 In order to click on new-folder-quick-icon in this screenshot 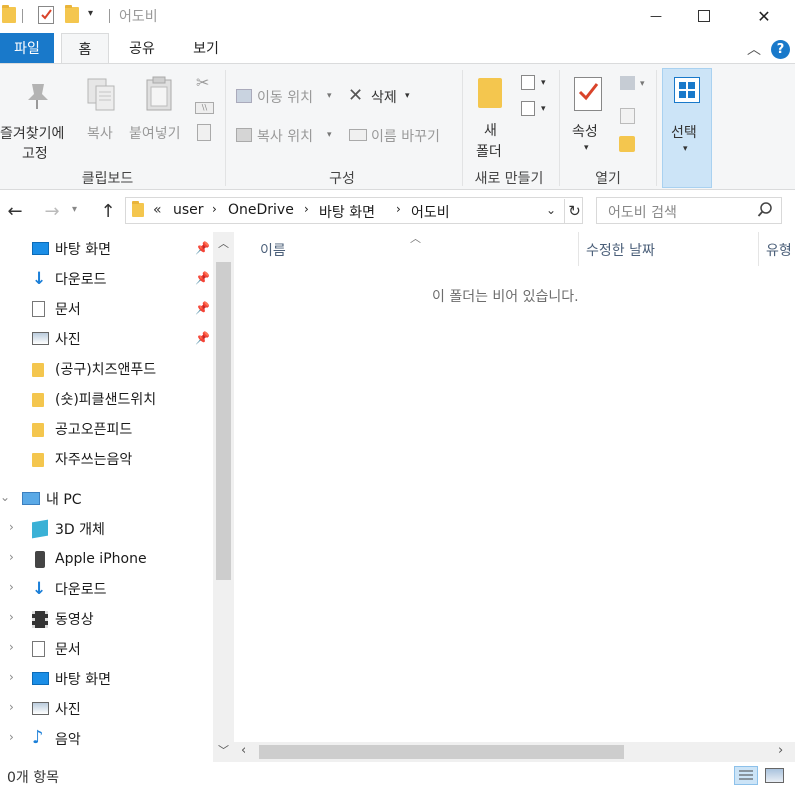, I will do `click(72, 16)`.